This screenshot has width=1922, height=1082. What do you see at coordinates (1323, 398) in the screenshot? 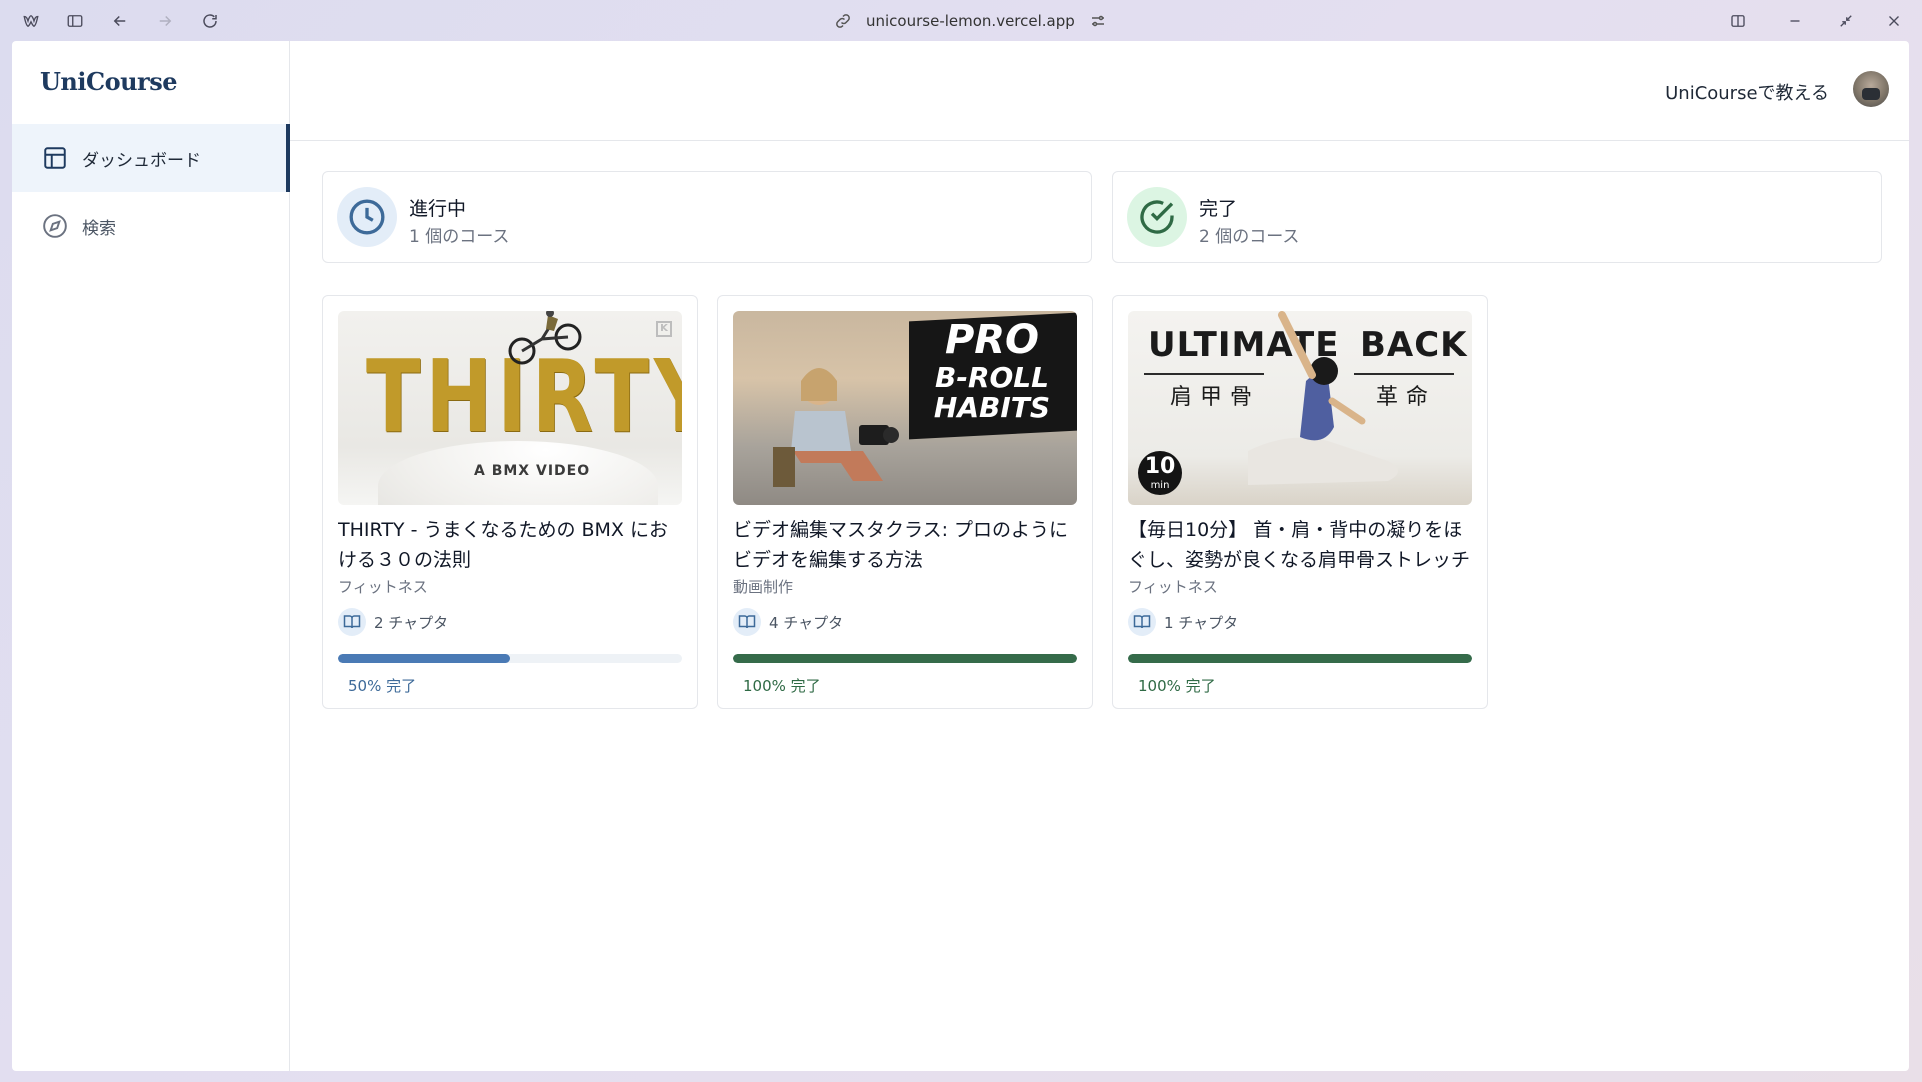
I see `stretching-woman-photo` at bounding box center [1323, 398].